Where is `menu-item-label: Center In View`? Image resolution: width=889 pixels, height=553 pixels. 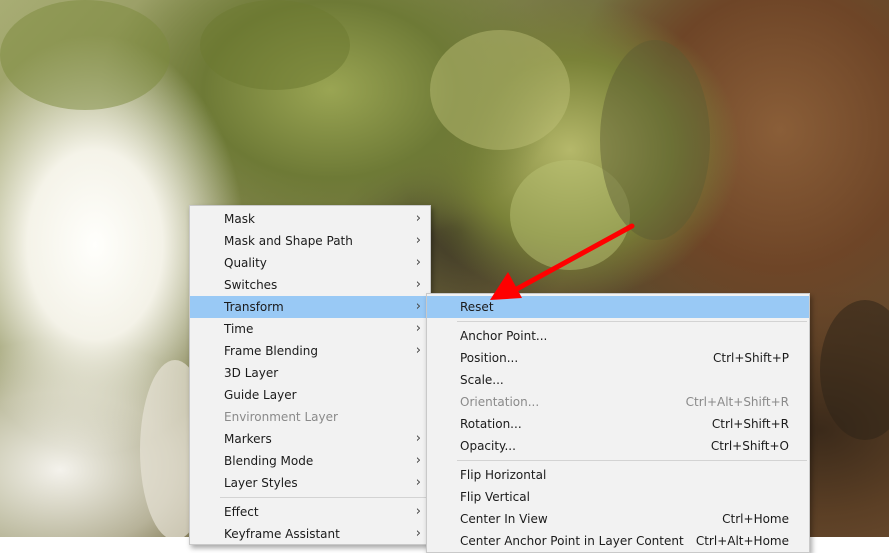 menu-item-label: Center In View is located at coordinates (504, 519).